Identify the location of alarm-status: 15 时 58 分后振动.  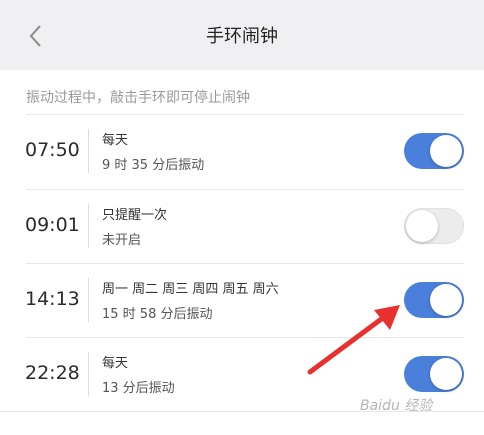
(157, 314).